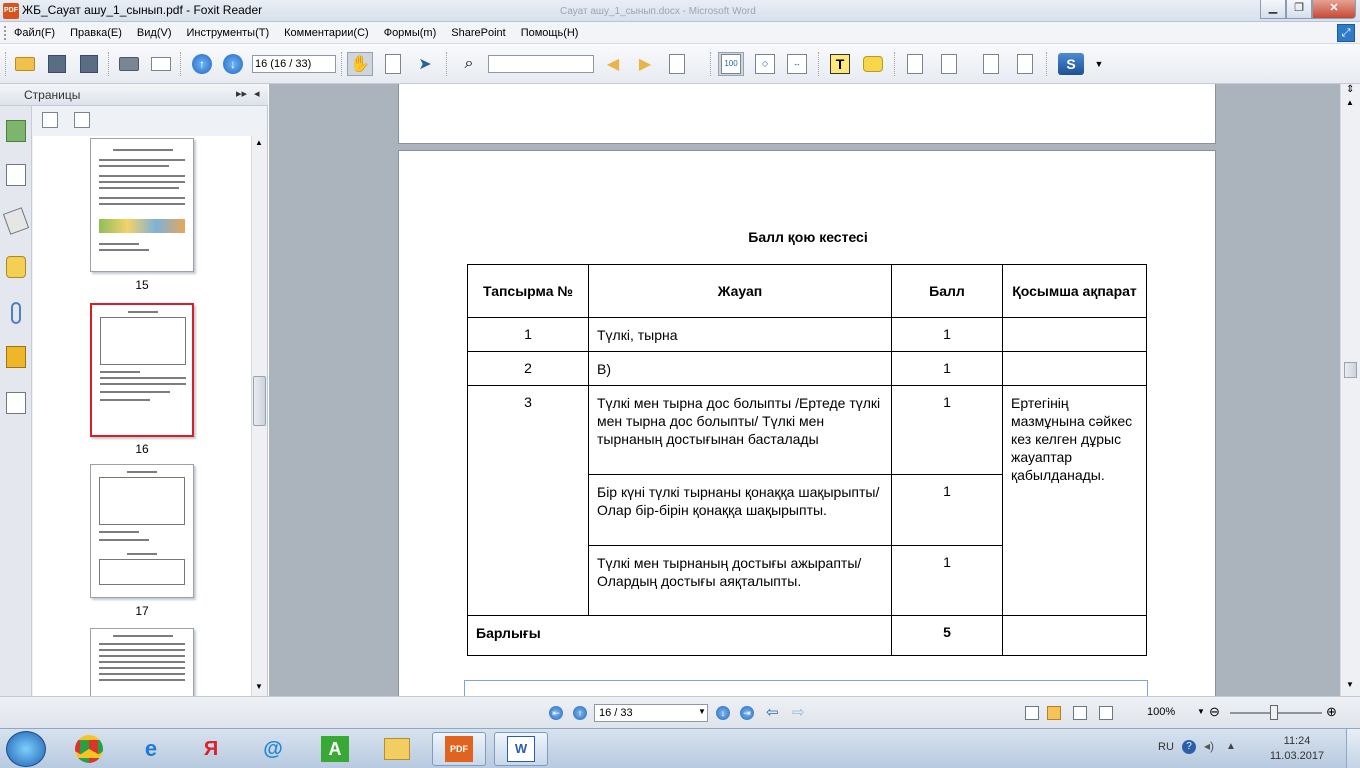 This screenshot has height=768, width=1360. Describe the element at coordinates (1106, 713) in the screenshot. I see `continuous-facing-view-icon` at that location.